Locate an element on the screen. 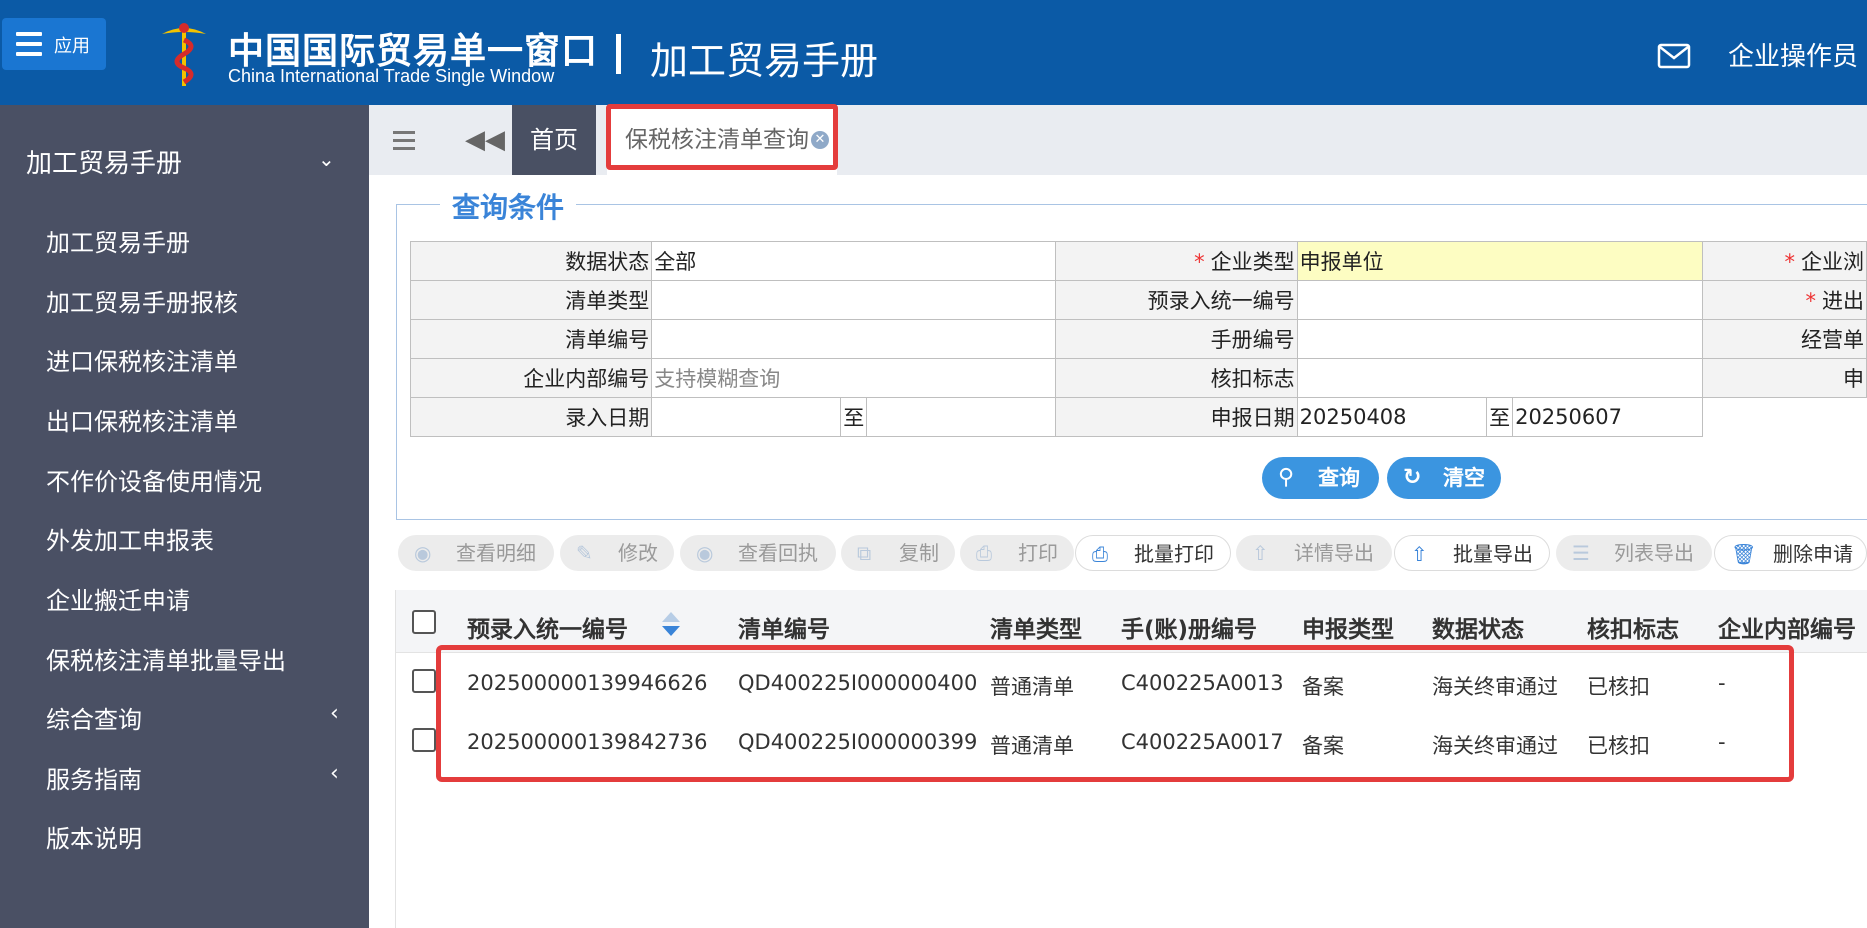 The width and height of the screenshot is (1867, 928). list-export-label: 列表导出 is located at coordinates (1654, 553).